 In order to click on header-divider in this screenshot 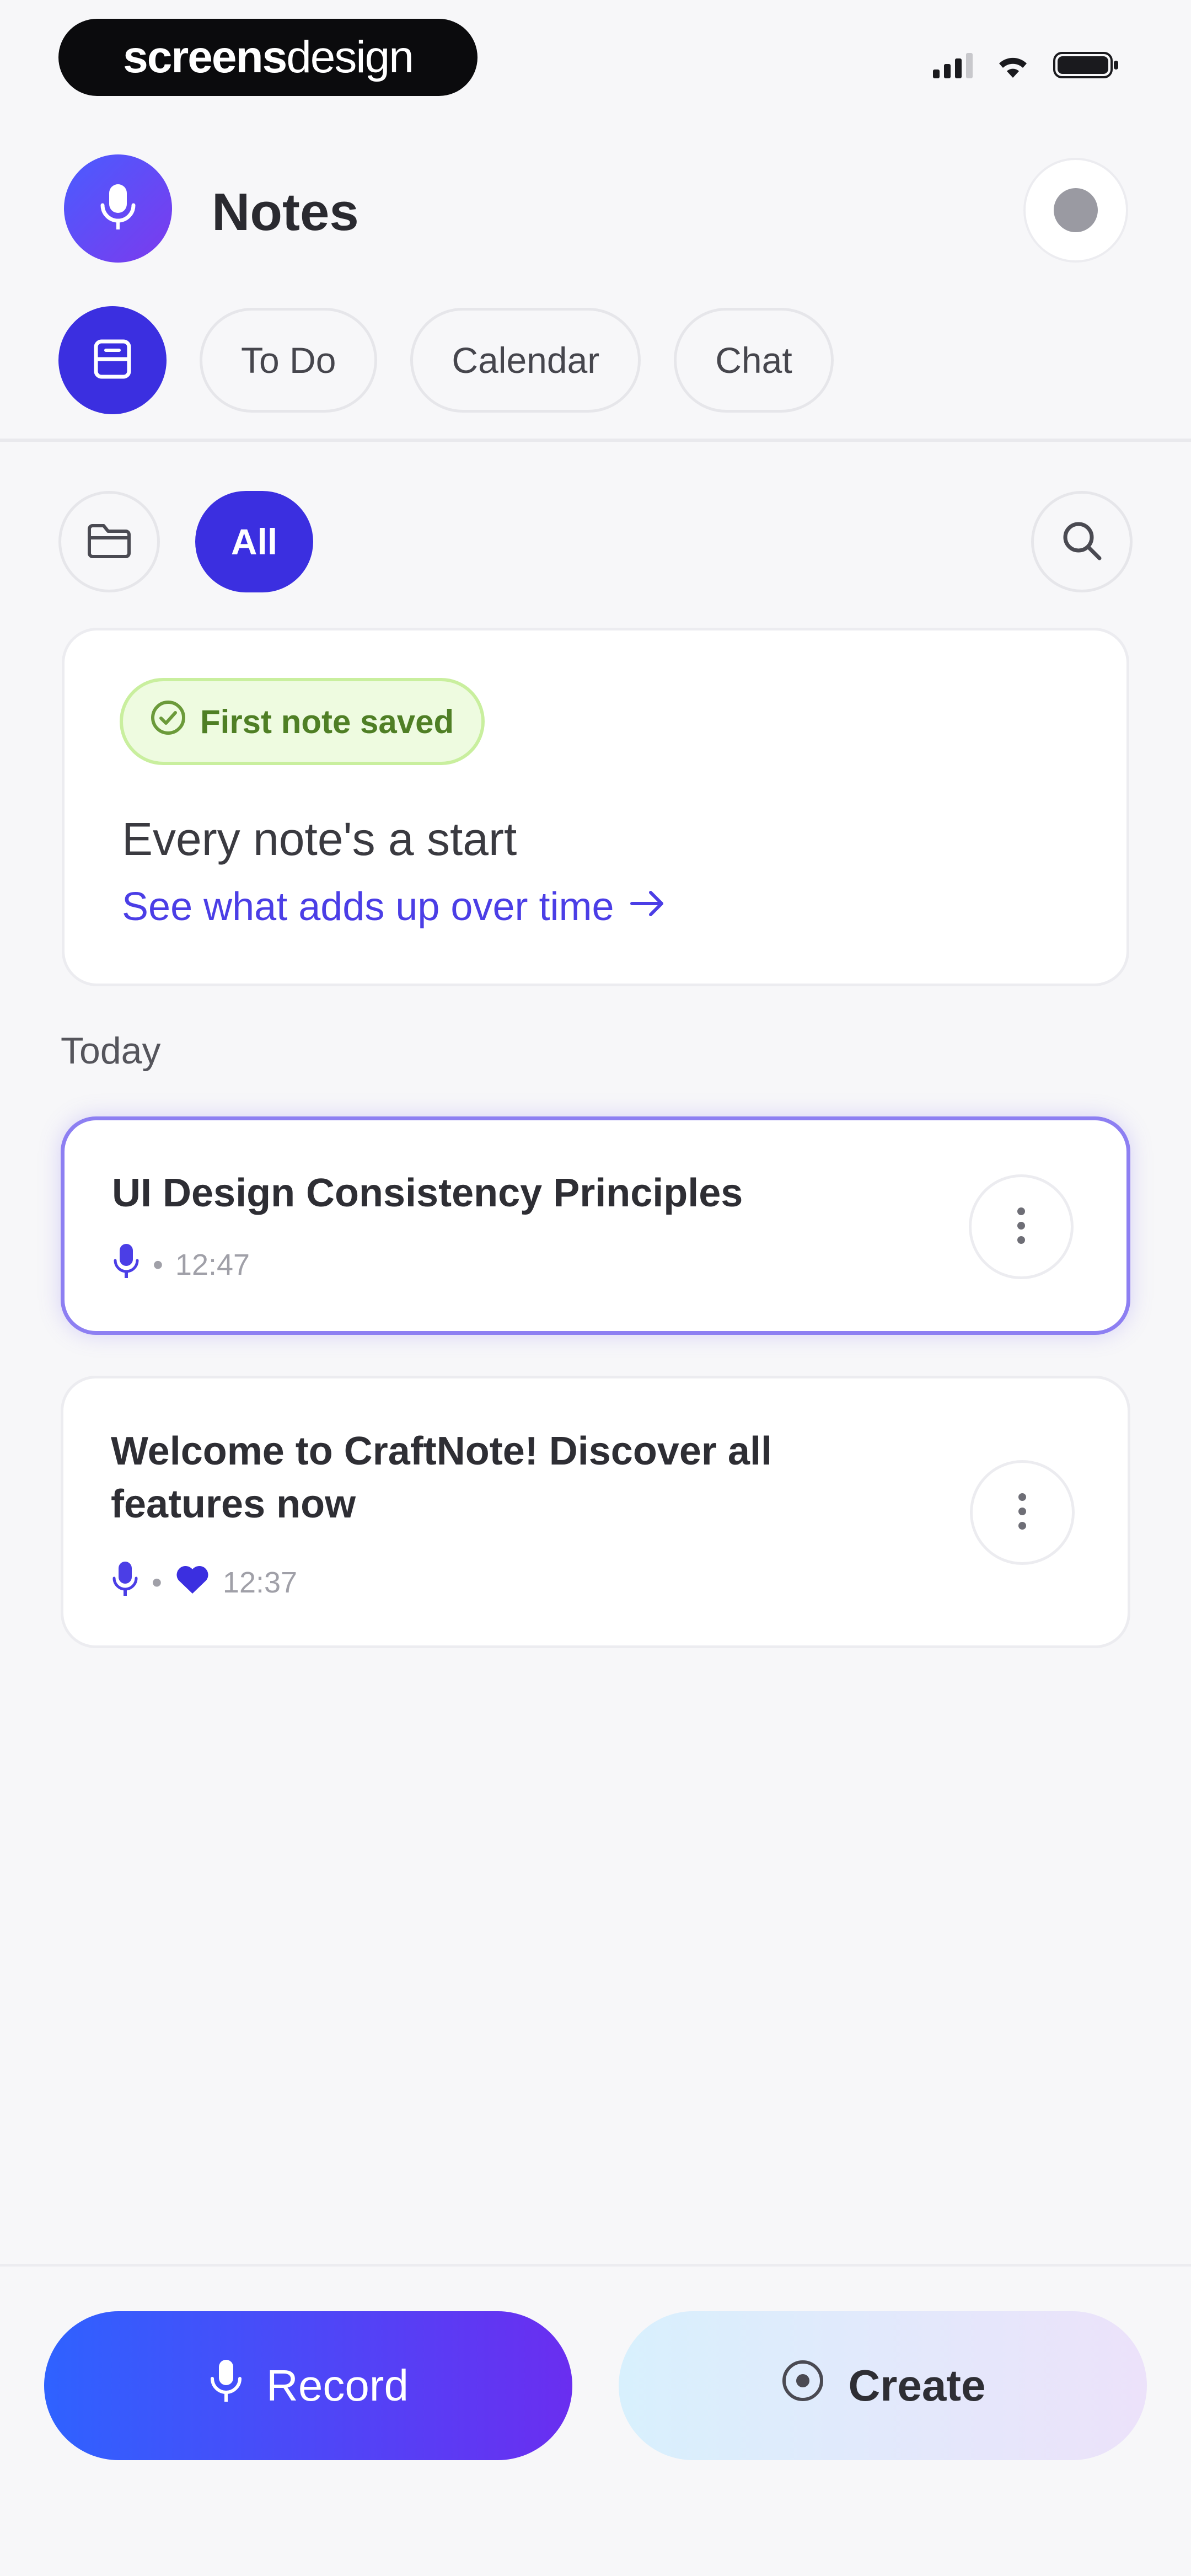, I will do `click(595, 440)`.